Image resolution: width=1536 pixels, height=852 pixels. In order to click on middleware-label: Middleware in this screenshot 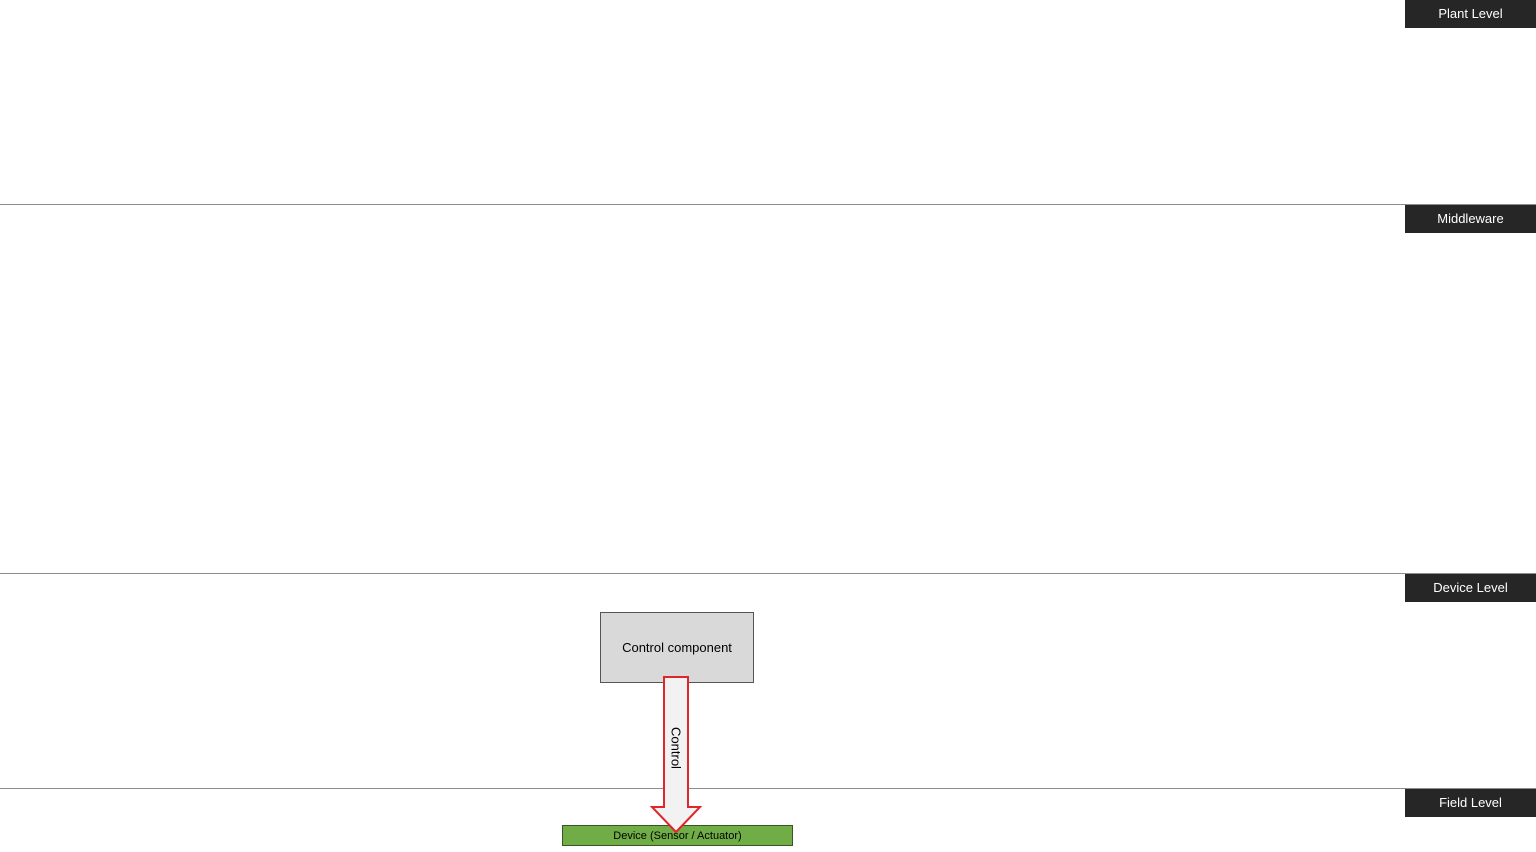, I will do `click(1470, 219)`.